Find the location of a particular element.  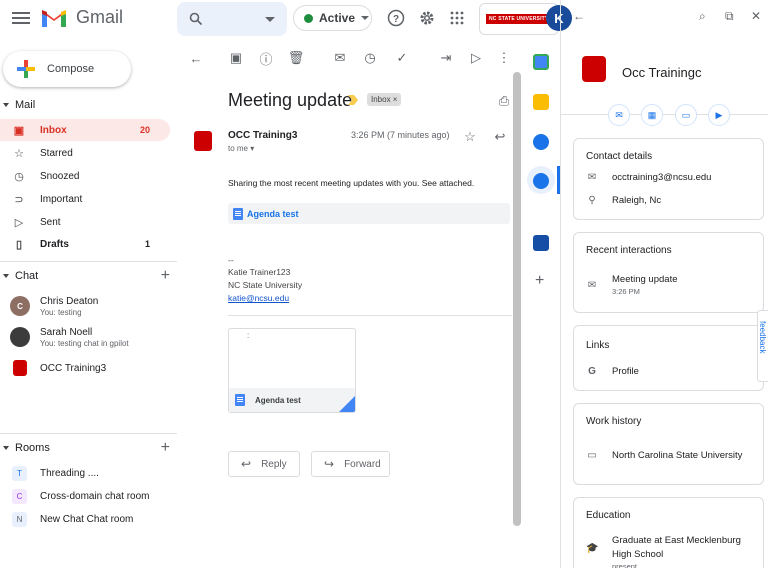

apps-grid-icon is located at coordinates (457, 18).